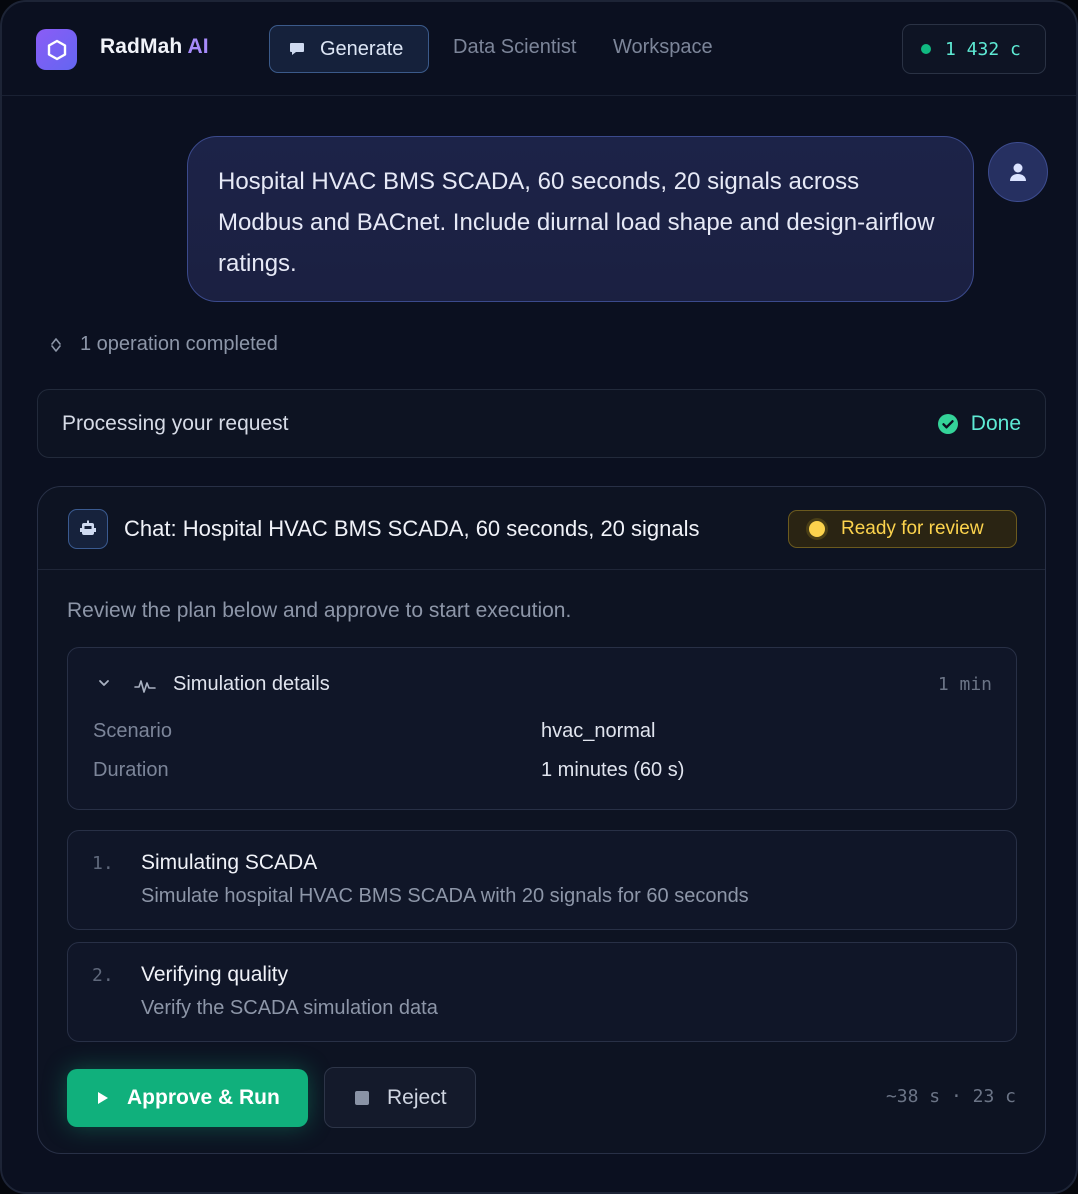 The width and height of the screenshot is (1078, 1194). Describe the element at coordinates (179, 344) in the screenshot. I see `operations-label: 1 operation completed` at that location.